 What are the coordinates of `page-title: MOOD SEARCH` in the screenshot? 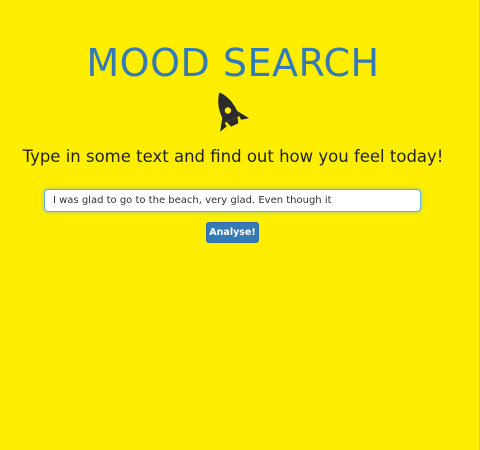 It's located at (233, 63).